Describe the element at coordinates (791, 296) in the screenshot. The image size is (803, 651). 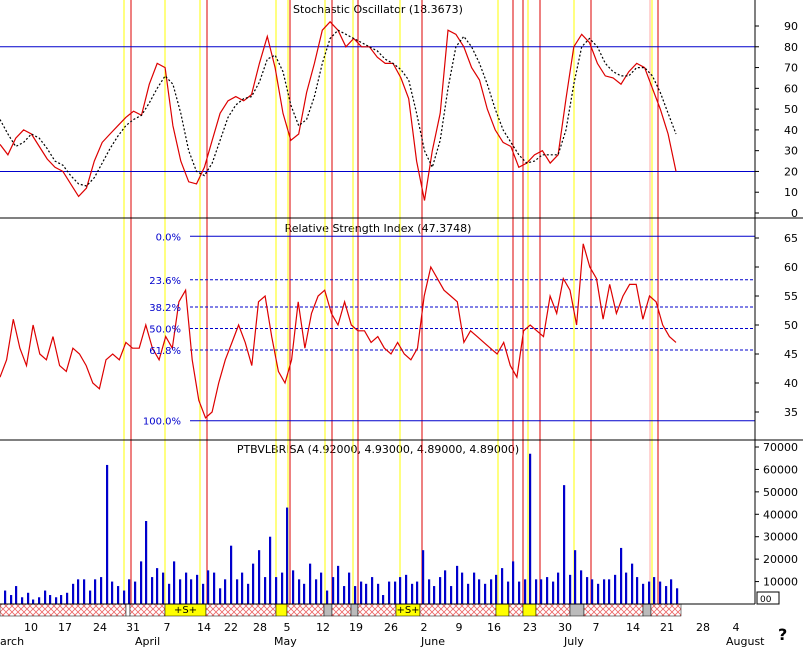
I see `y-tick-label: 55` at that location.